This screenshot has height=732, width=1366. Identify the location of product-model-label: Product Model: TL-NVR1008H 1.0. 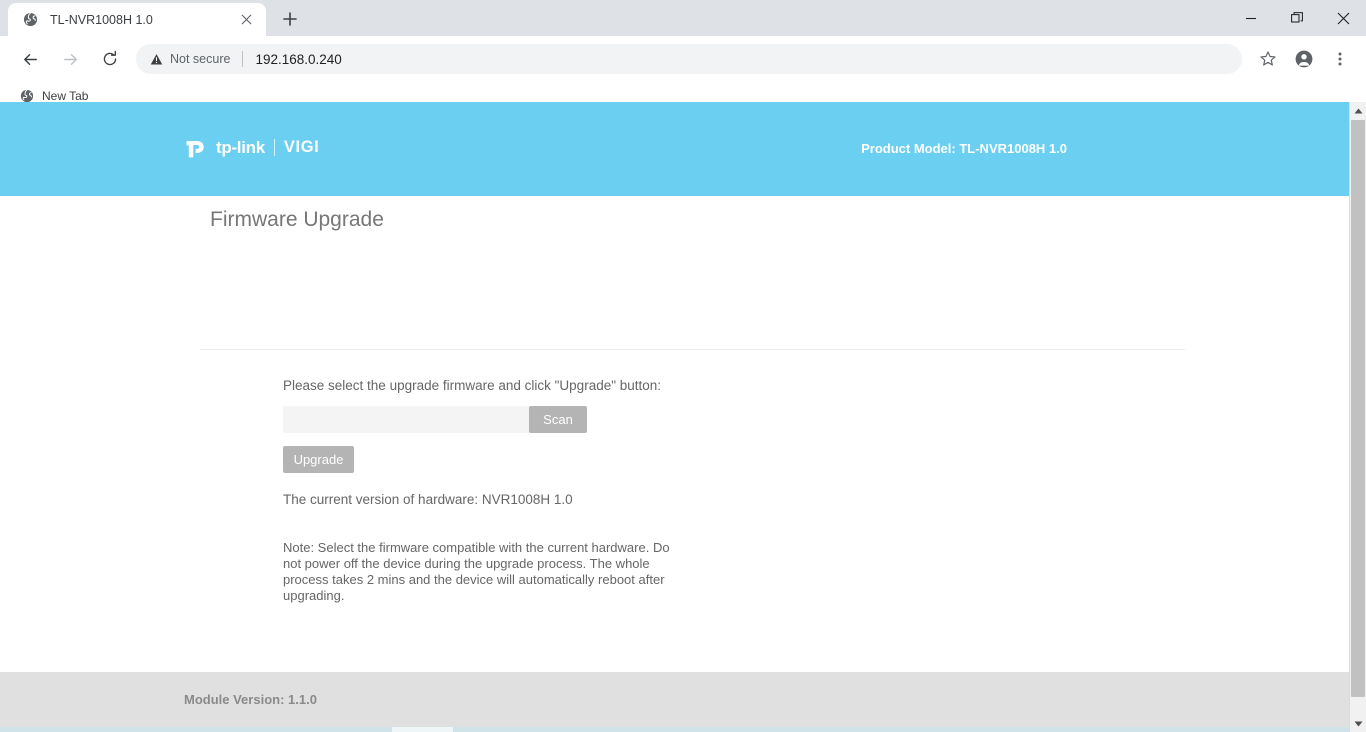
(964, 148).